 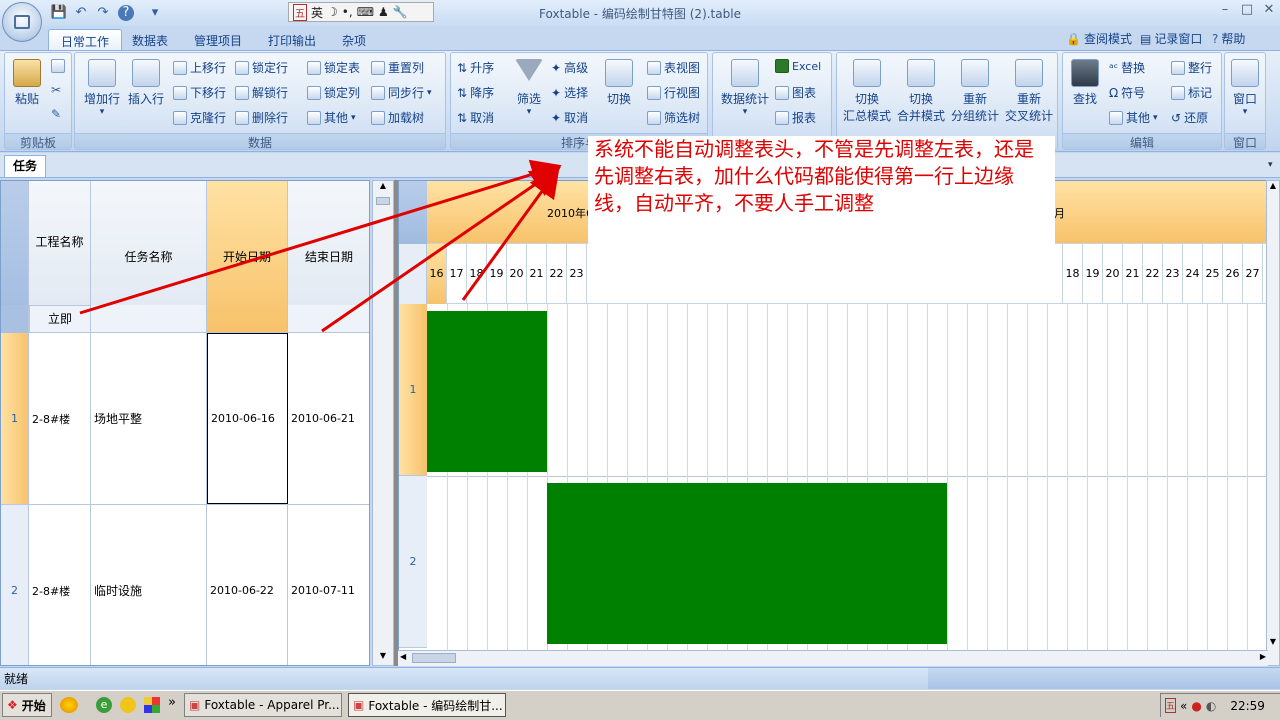 I want to click on lock-row-button: 锁定行, so click(x=261, y=67).